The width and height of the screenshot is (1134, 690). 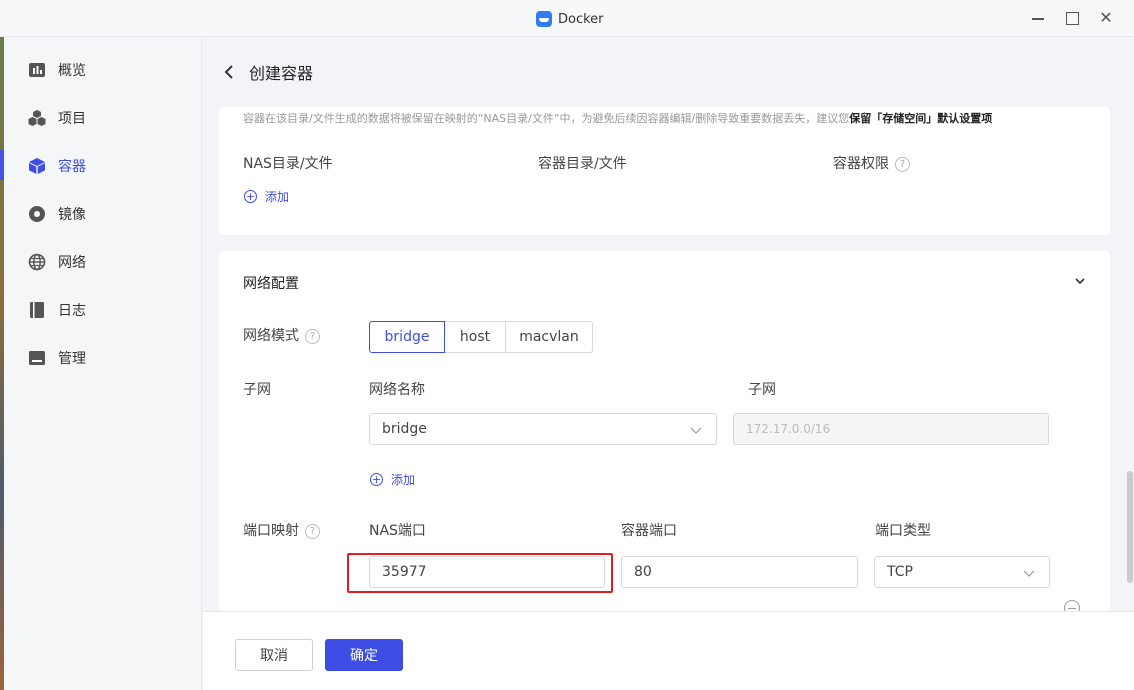 What do you see at coordinates (271, 336) in the screenshot?
I see `network-mode-text: 网络模式` at bounding box center [271, 336].